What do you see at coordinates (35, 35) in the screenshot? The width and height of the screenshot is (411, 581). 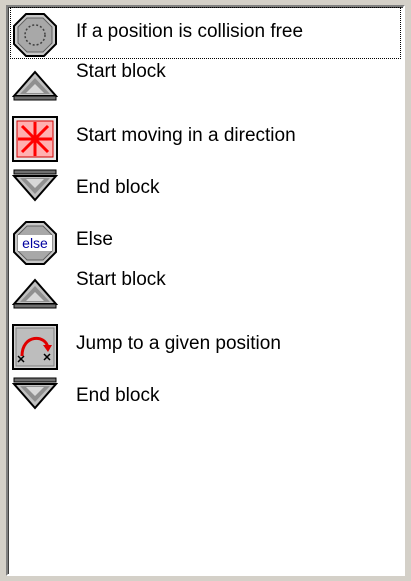 I see `collision-free-icon` at bounding box center [35, 35].